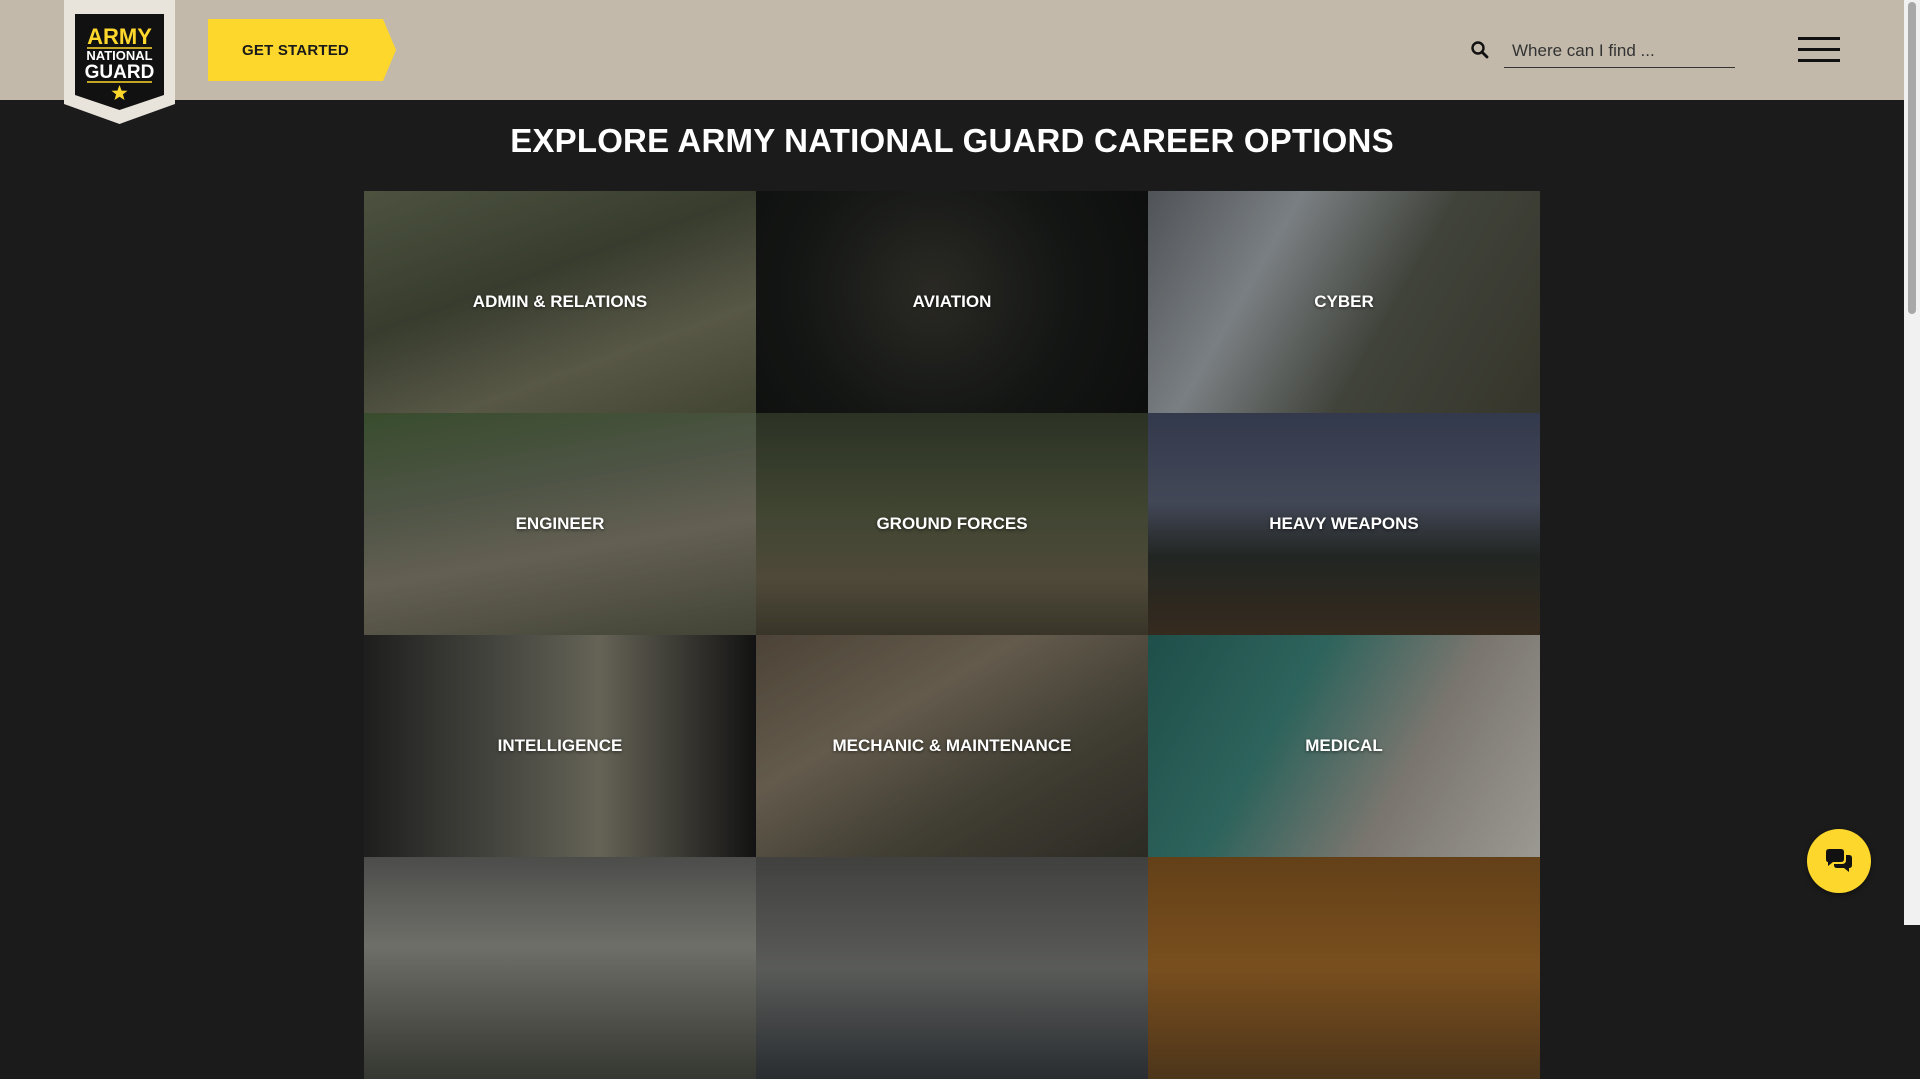 This screenshot has height=1079, width=1920. I want to click on chat-button, so click(1839, 861).